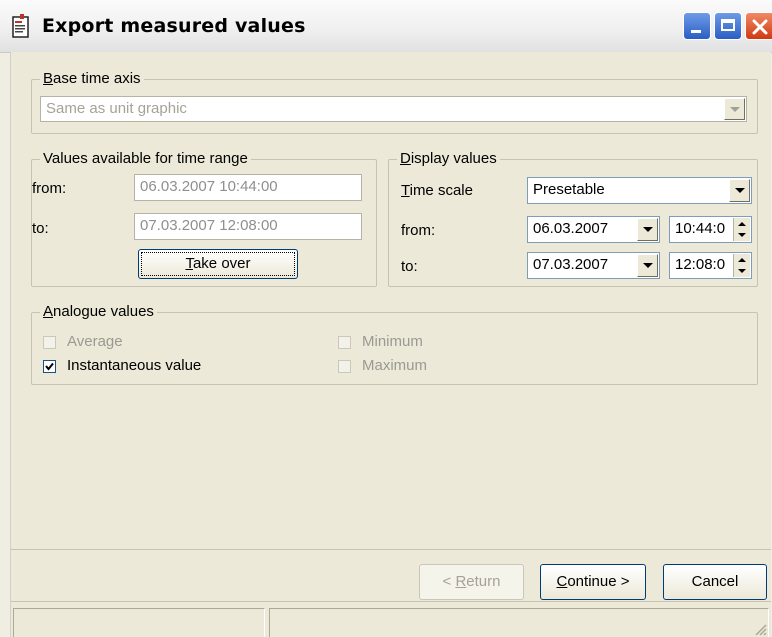  What do you see at coordinates (344, 342) in the screenshot?
I see `minimum-checkbox` at bounding box center [344, 342].